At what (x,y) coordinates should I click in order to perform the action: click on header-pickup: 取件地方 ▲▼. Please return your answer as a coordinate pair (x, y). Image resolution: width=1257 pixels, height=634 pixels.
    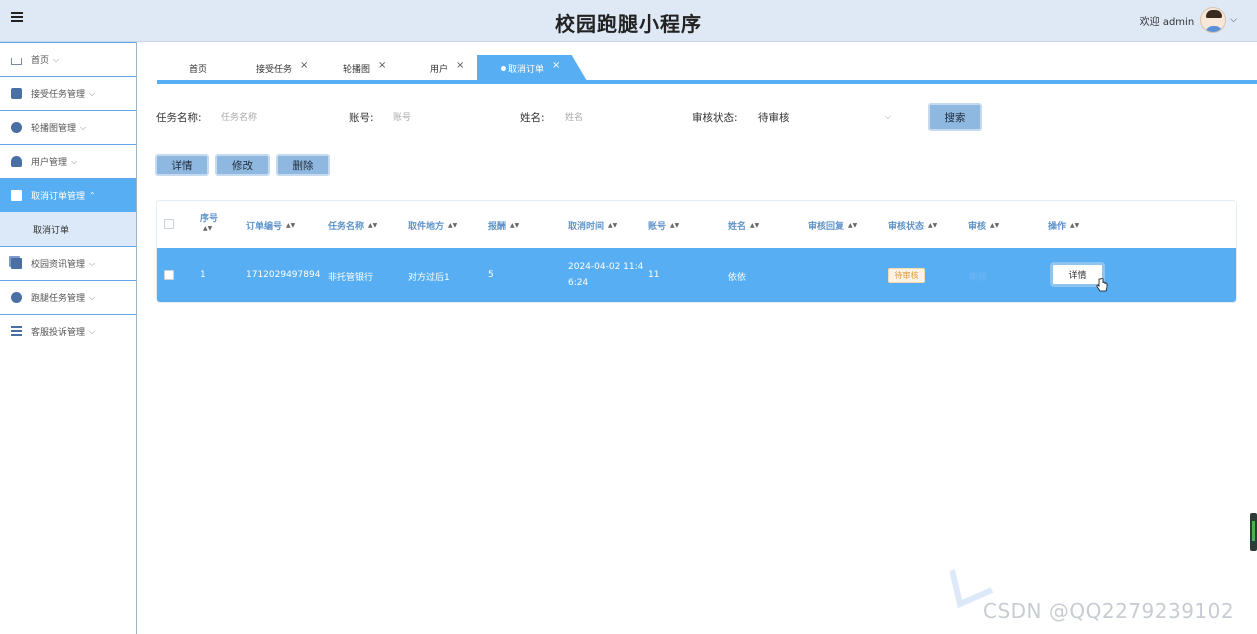
    Looking at the image, I should click on (432, 225).